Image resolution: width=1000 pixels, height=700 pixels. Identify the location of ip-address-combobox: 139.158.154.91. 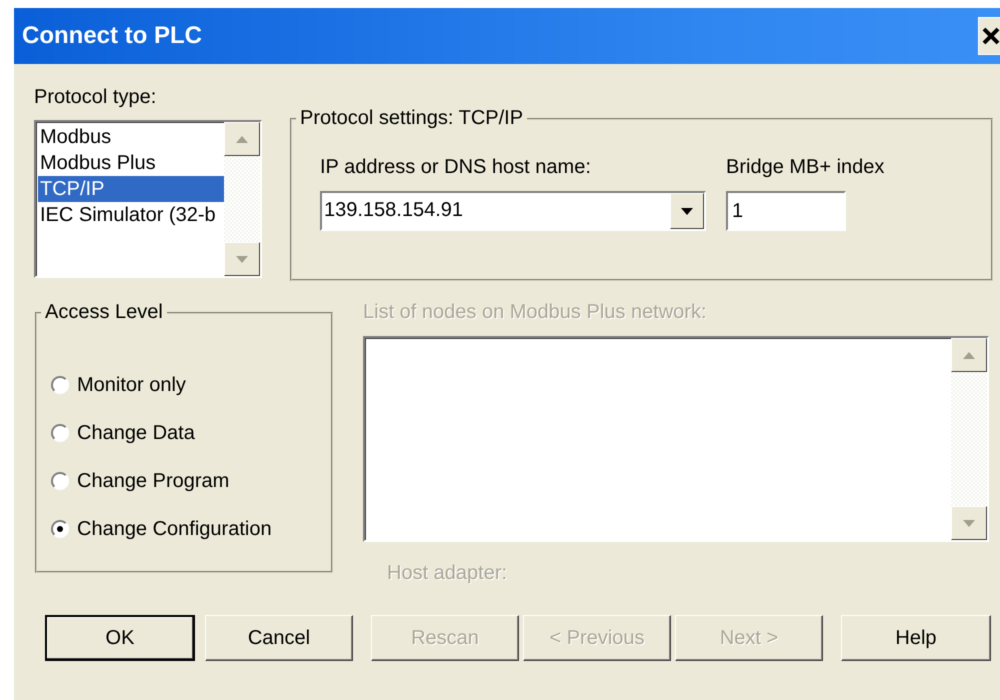
(513, 211).